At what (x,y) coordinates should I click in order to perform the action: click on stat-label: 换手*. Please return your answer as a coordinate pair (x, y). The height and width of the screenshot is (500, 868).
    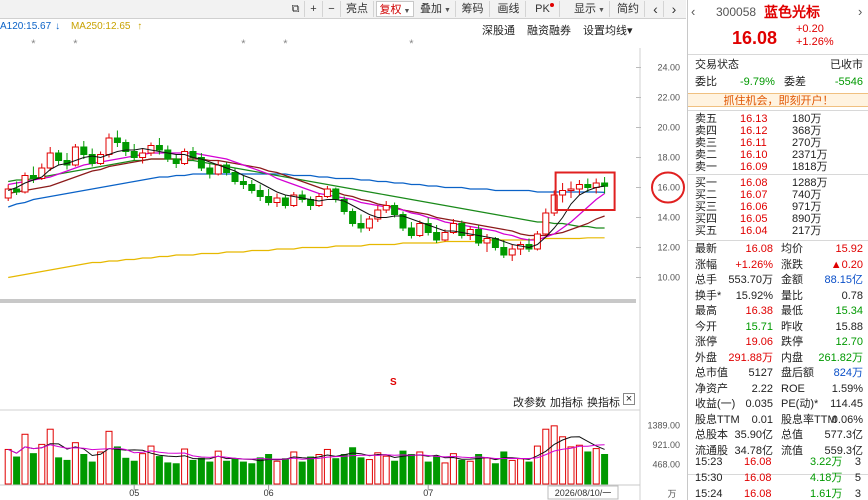
    Looking at the image, I should click on (708, 295).